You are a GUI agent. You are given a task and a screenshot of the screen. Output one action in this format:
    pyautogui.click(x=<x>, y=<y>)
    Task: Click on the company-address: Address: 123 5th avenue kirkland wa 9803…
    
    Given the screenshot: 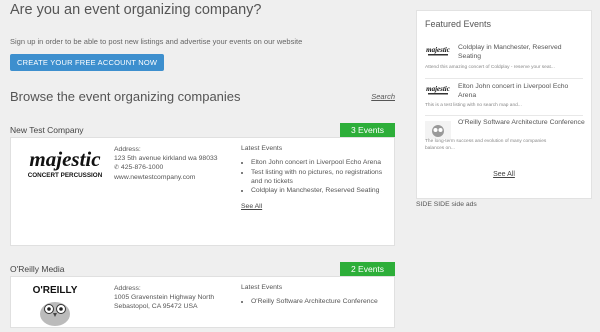 What is the action you would take?
    pyautogui.click(x=166, y=163)
    